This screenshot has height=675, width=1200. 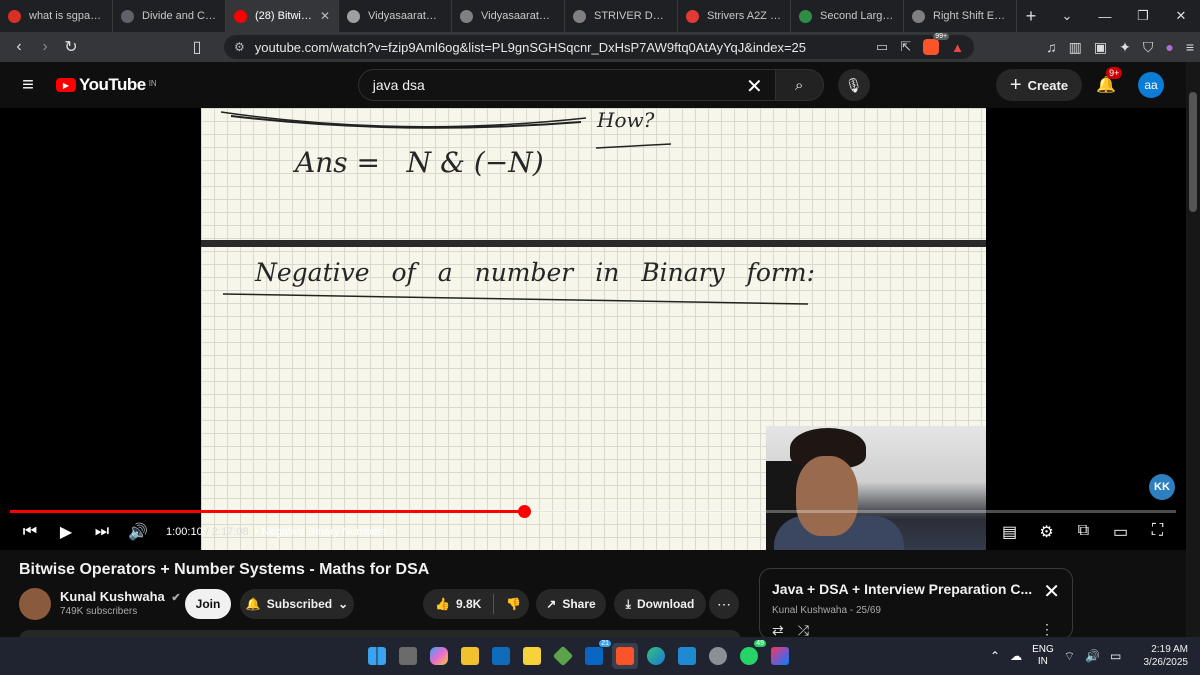 What do you see at coordinates (853, 85) in the screenshot?
I see `voice-search-button: 🎙` at bounding box center [853, 85].